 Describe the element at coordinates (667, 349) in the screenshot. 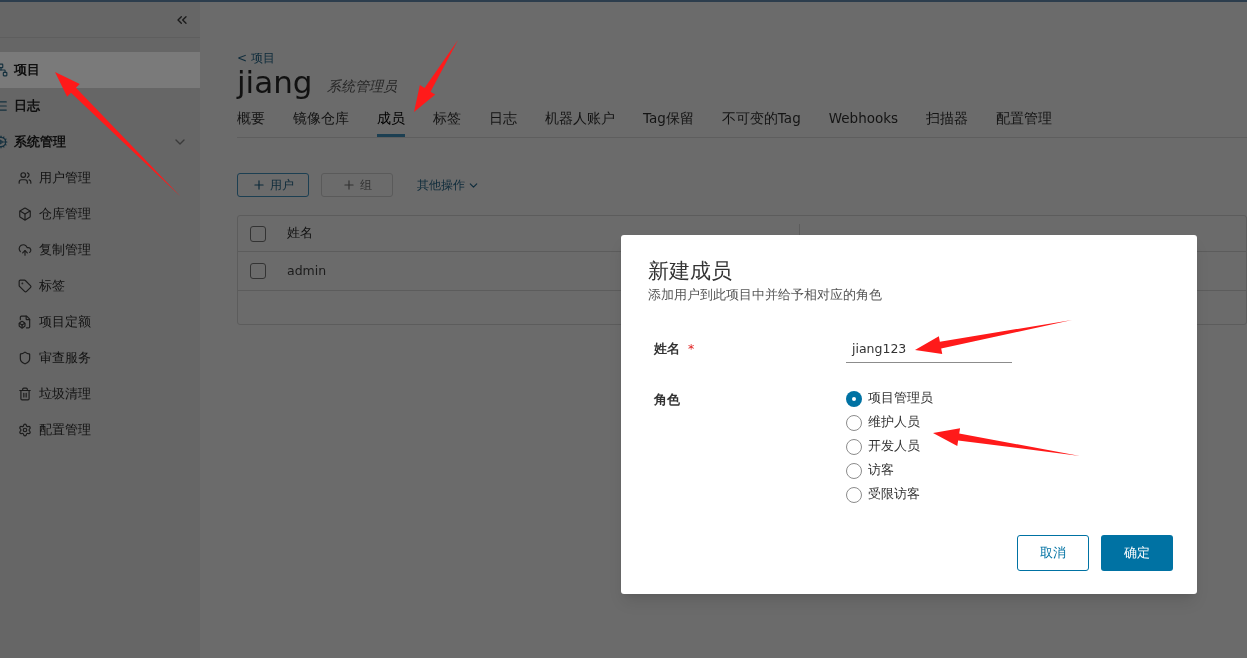

I see `field-label: 姓名` at that location.